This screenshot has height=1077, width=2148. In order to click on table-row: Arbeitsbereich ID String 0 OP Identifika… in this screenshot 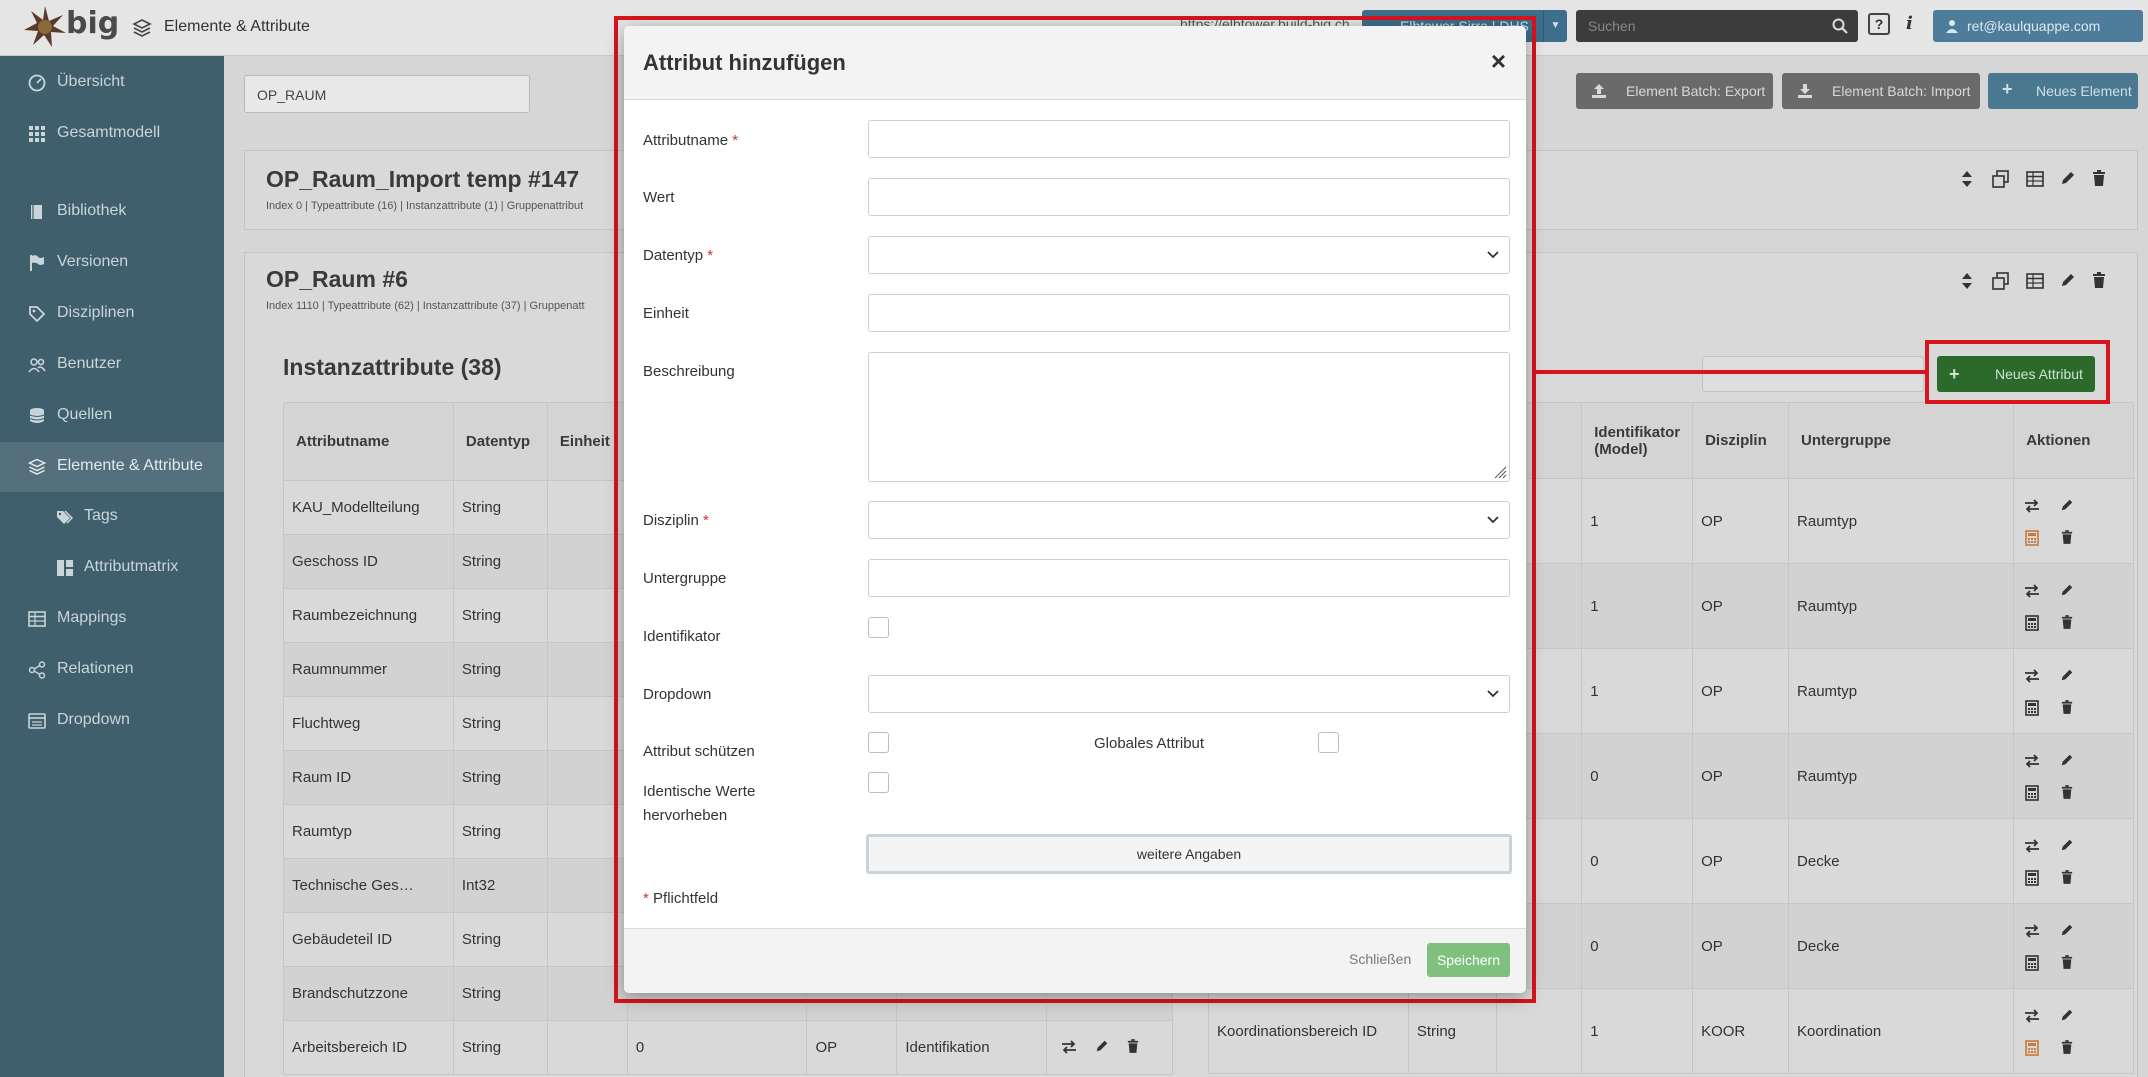, I will do `click(728, 1047)`.